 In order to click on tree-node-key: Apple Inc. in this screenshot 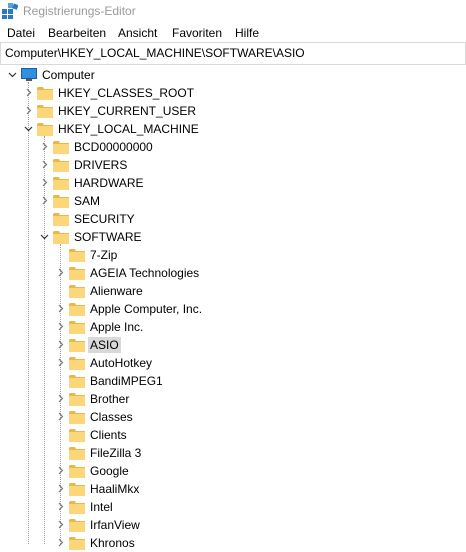, I will do `click(233, 327)`.